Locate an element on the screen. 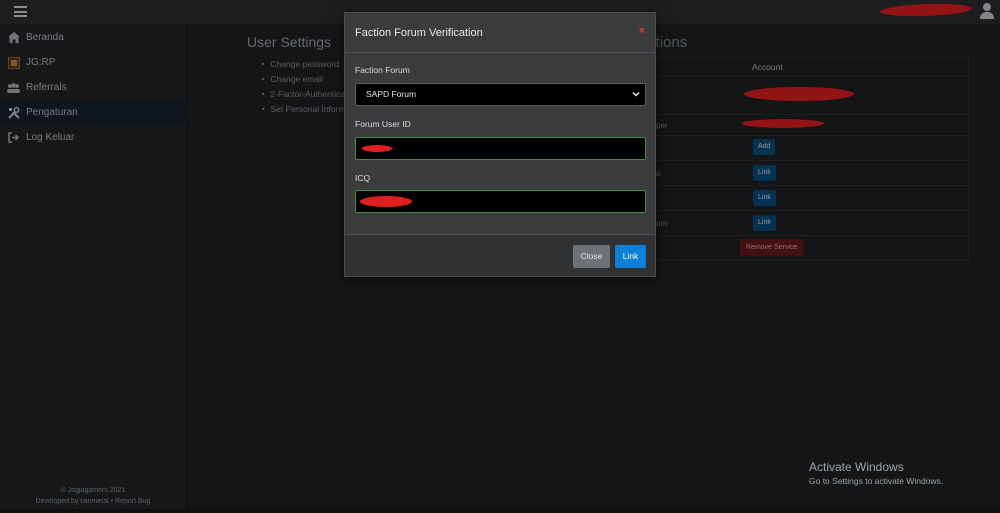  taskbar-edge is located at coordinates (500, 511).